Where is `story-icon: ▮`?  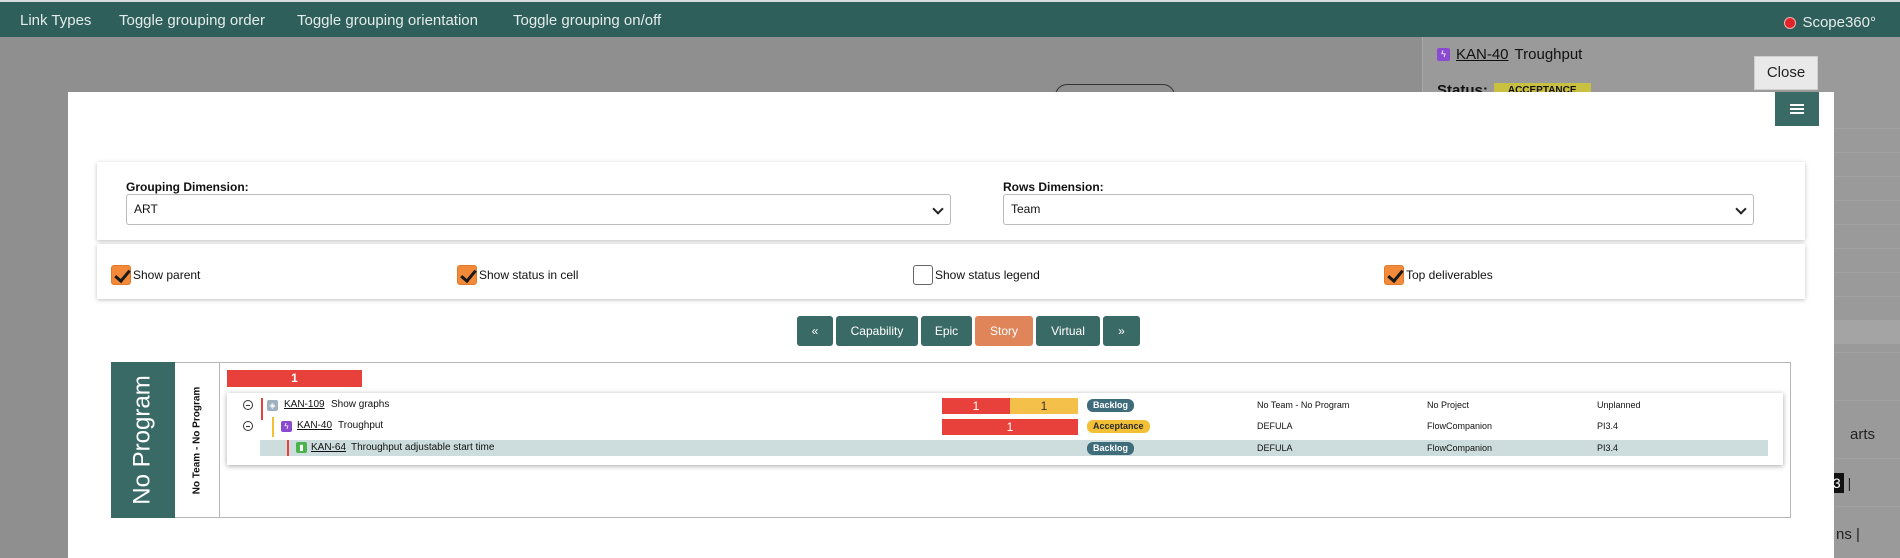 story-icon: ▮ is located at coordinates (301, 447).